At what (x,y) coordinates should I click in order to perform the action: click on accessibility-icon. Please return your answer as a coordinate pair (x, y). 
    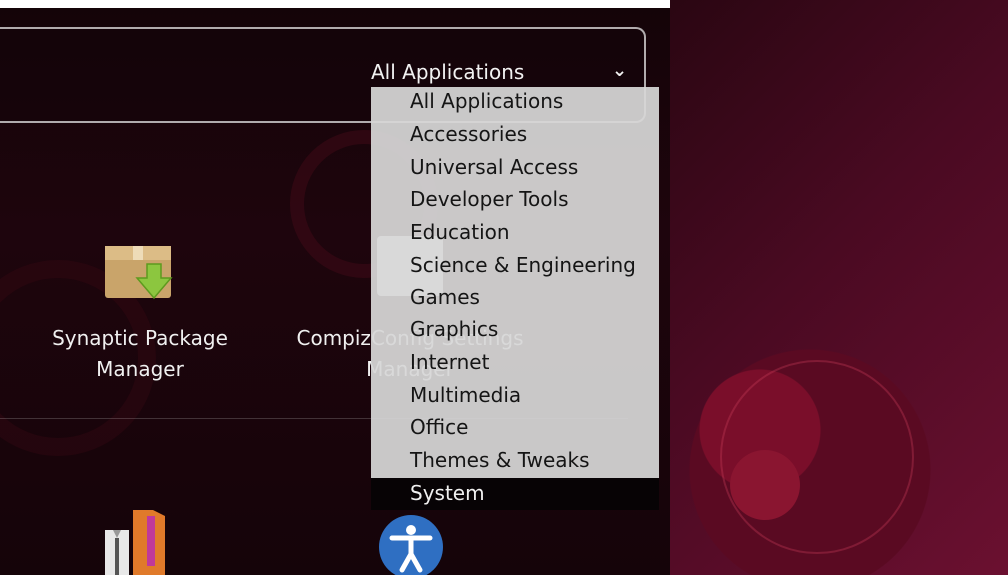
    Looking at the image, I should click on (411, 544).